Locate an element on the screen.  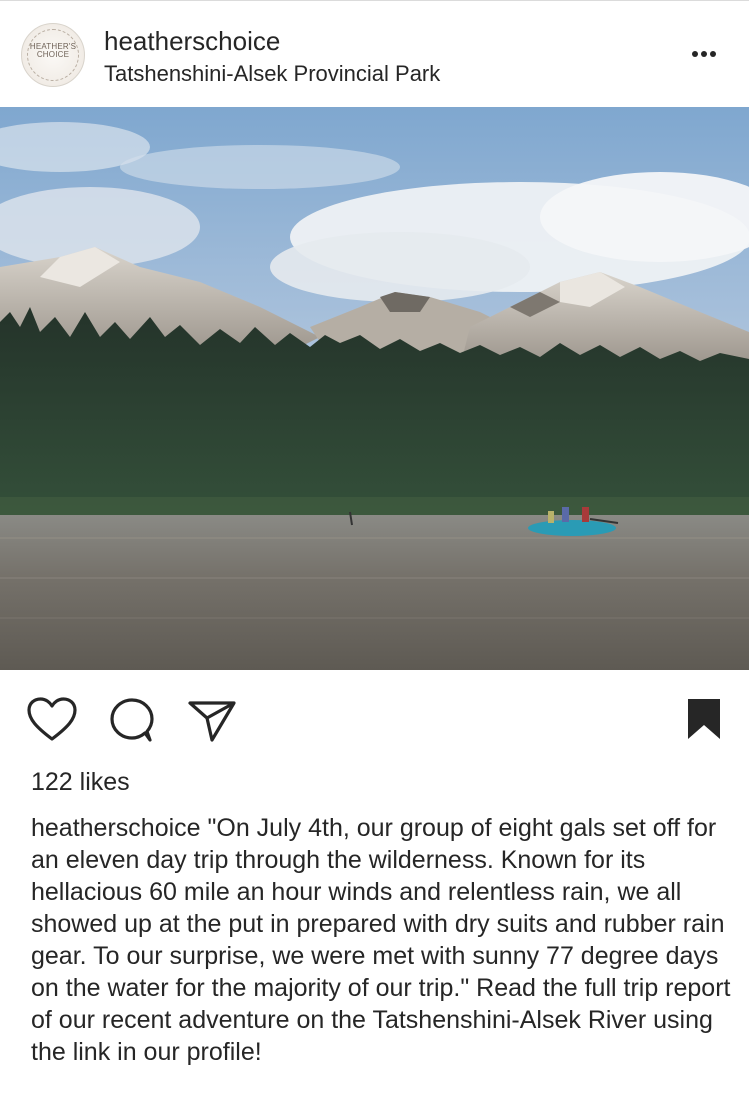
likes-count: 122 likes is located at coordinates (80, 782).